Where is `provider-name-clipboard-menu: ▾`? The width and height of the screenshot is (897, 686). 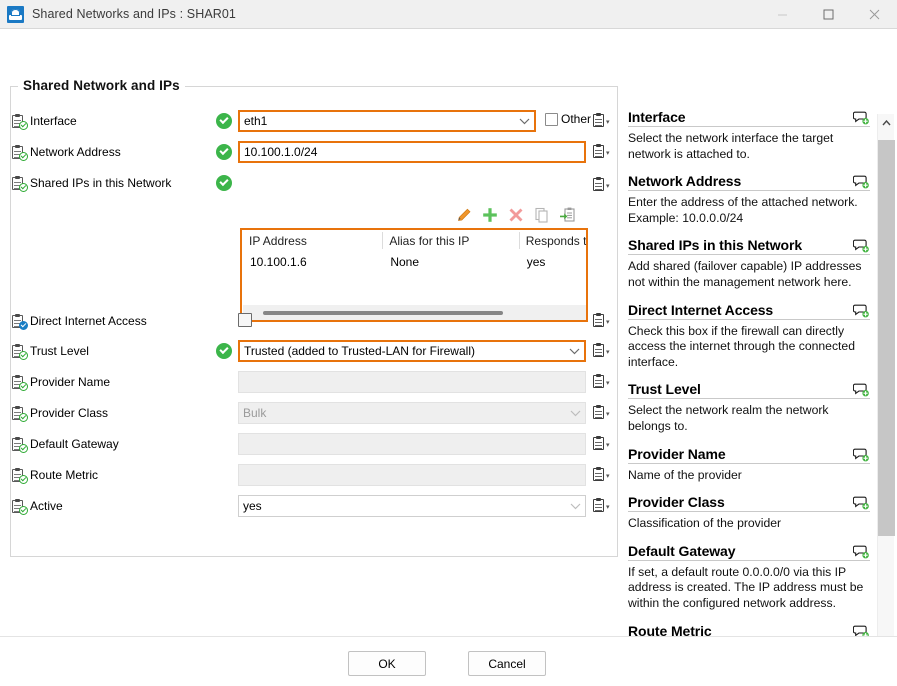
provider-name-clipboard-menu: ▾ is located at coordinates (604, 381).